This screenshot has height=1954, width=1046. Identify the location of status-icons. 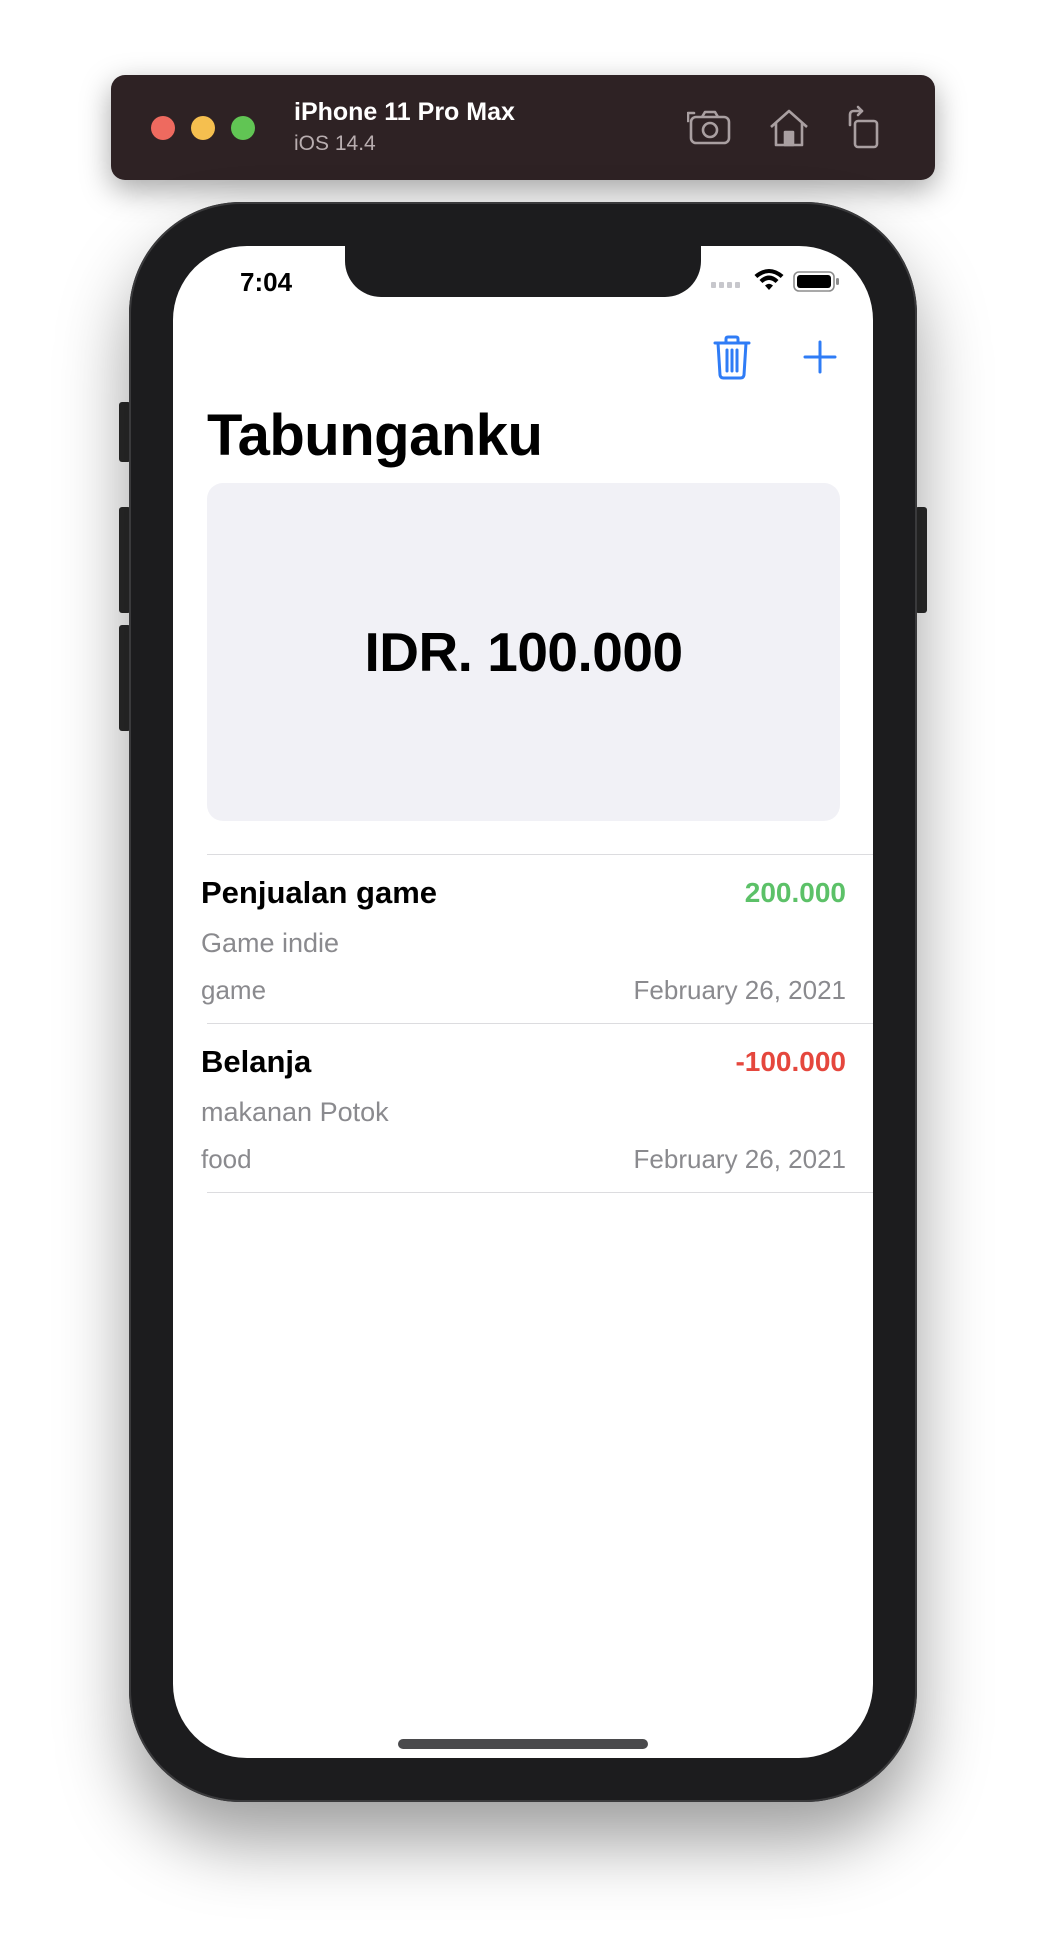
(781, 283).